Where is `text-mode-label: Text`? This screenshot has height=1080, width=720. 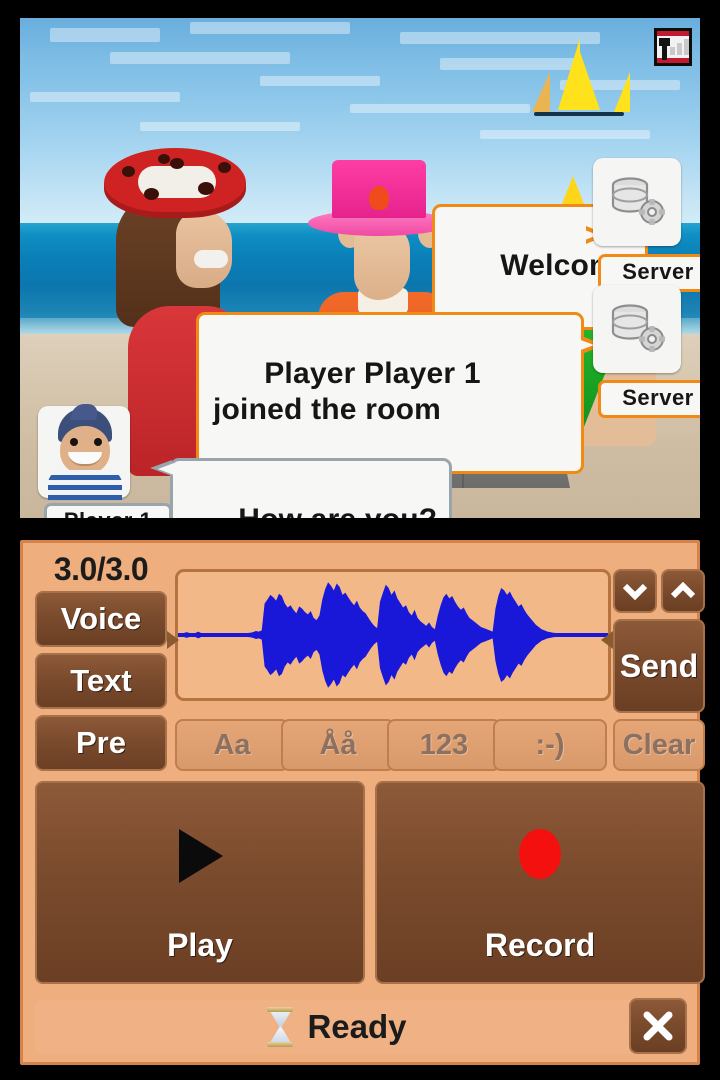
text-mode-label: Text is located at coordinates (101, 680).